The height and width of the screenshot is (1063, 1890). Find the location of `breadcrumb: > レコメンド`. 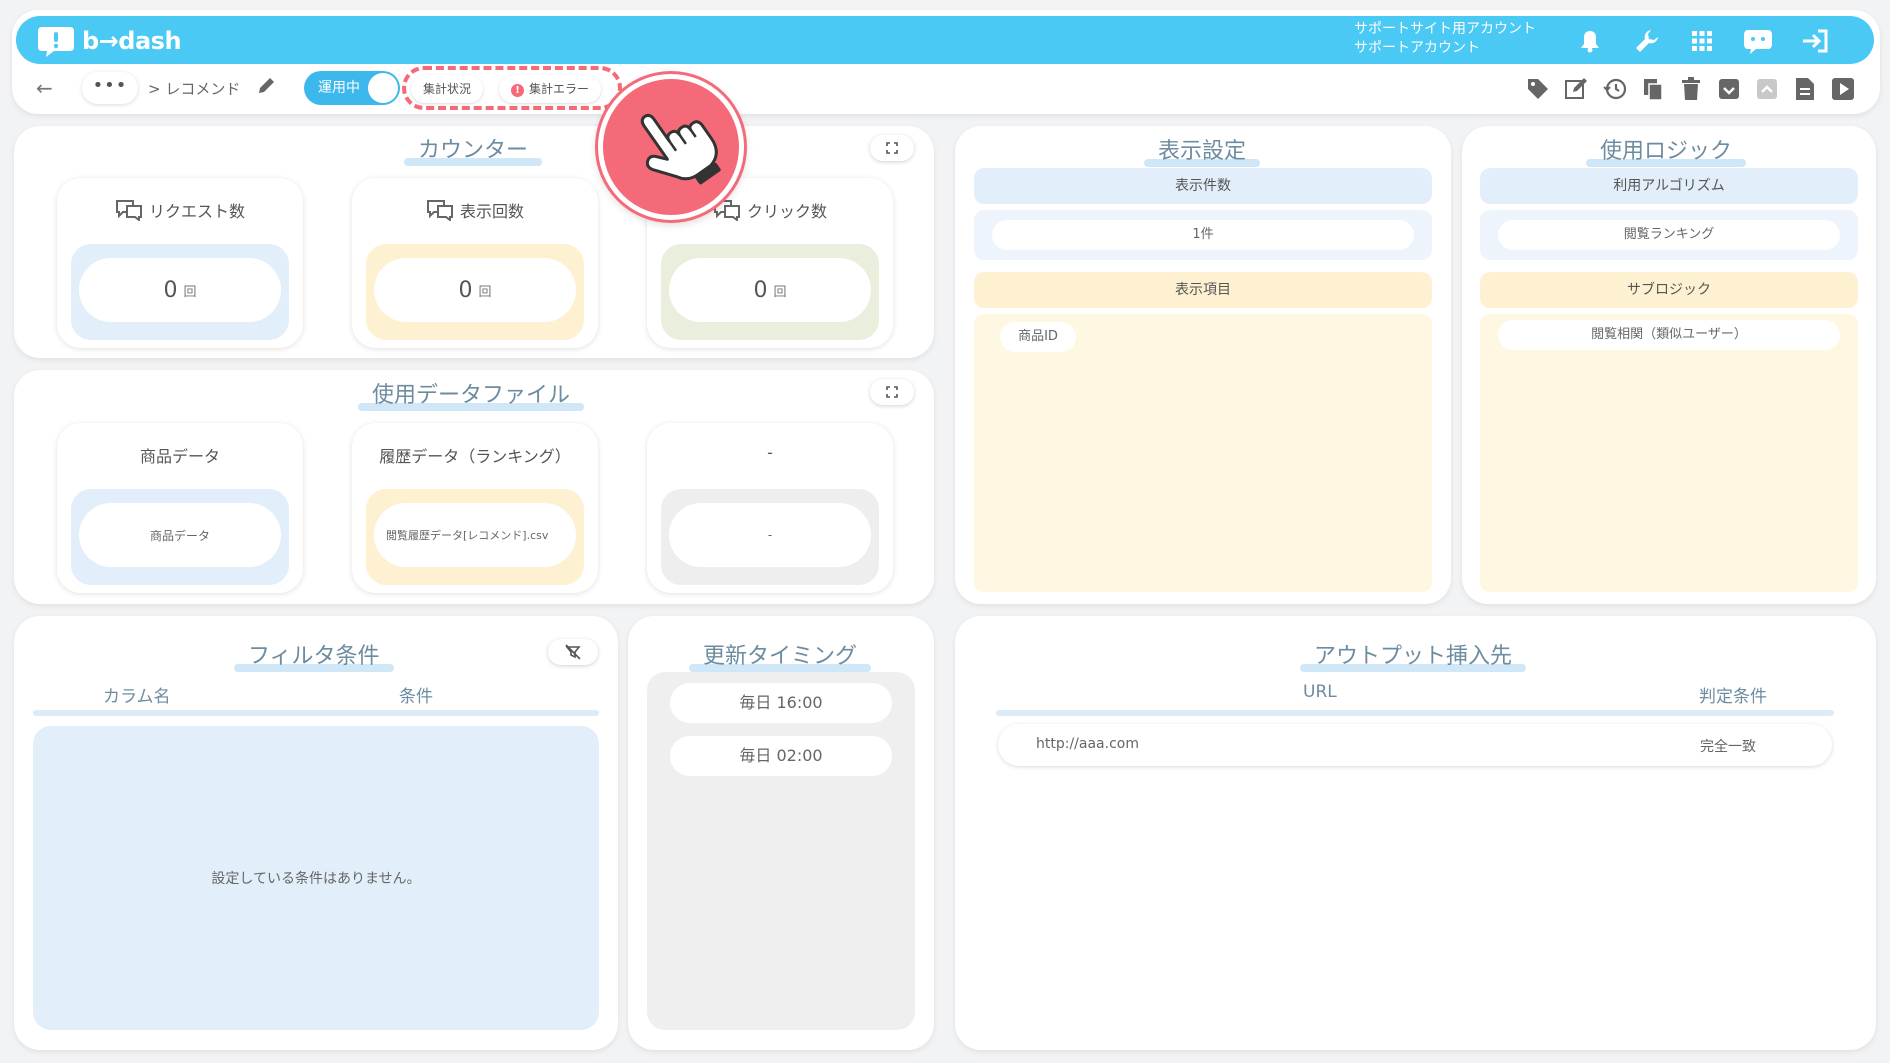

breadcrumb: > レコメンド is located at coordinates (194, 89).